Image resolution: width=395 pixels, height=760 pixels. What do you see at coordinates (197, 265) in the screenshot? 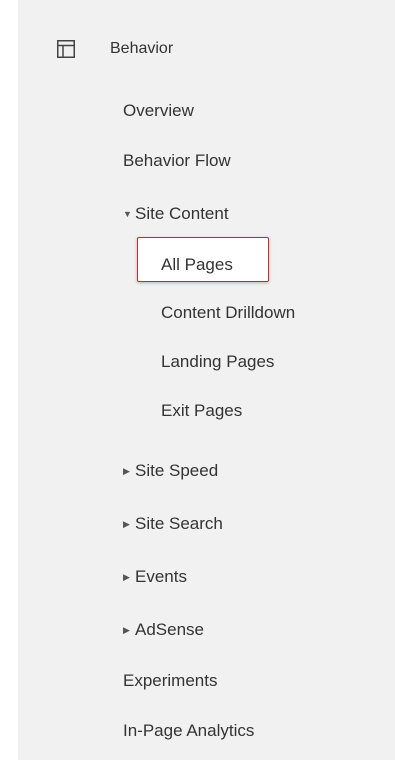
I see `menu-item-all-pages: All Pages` at bounding box center [197, 265].